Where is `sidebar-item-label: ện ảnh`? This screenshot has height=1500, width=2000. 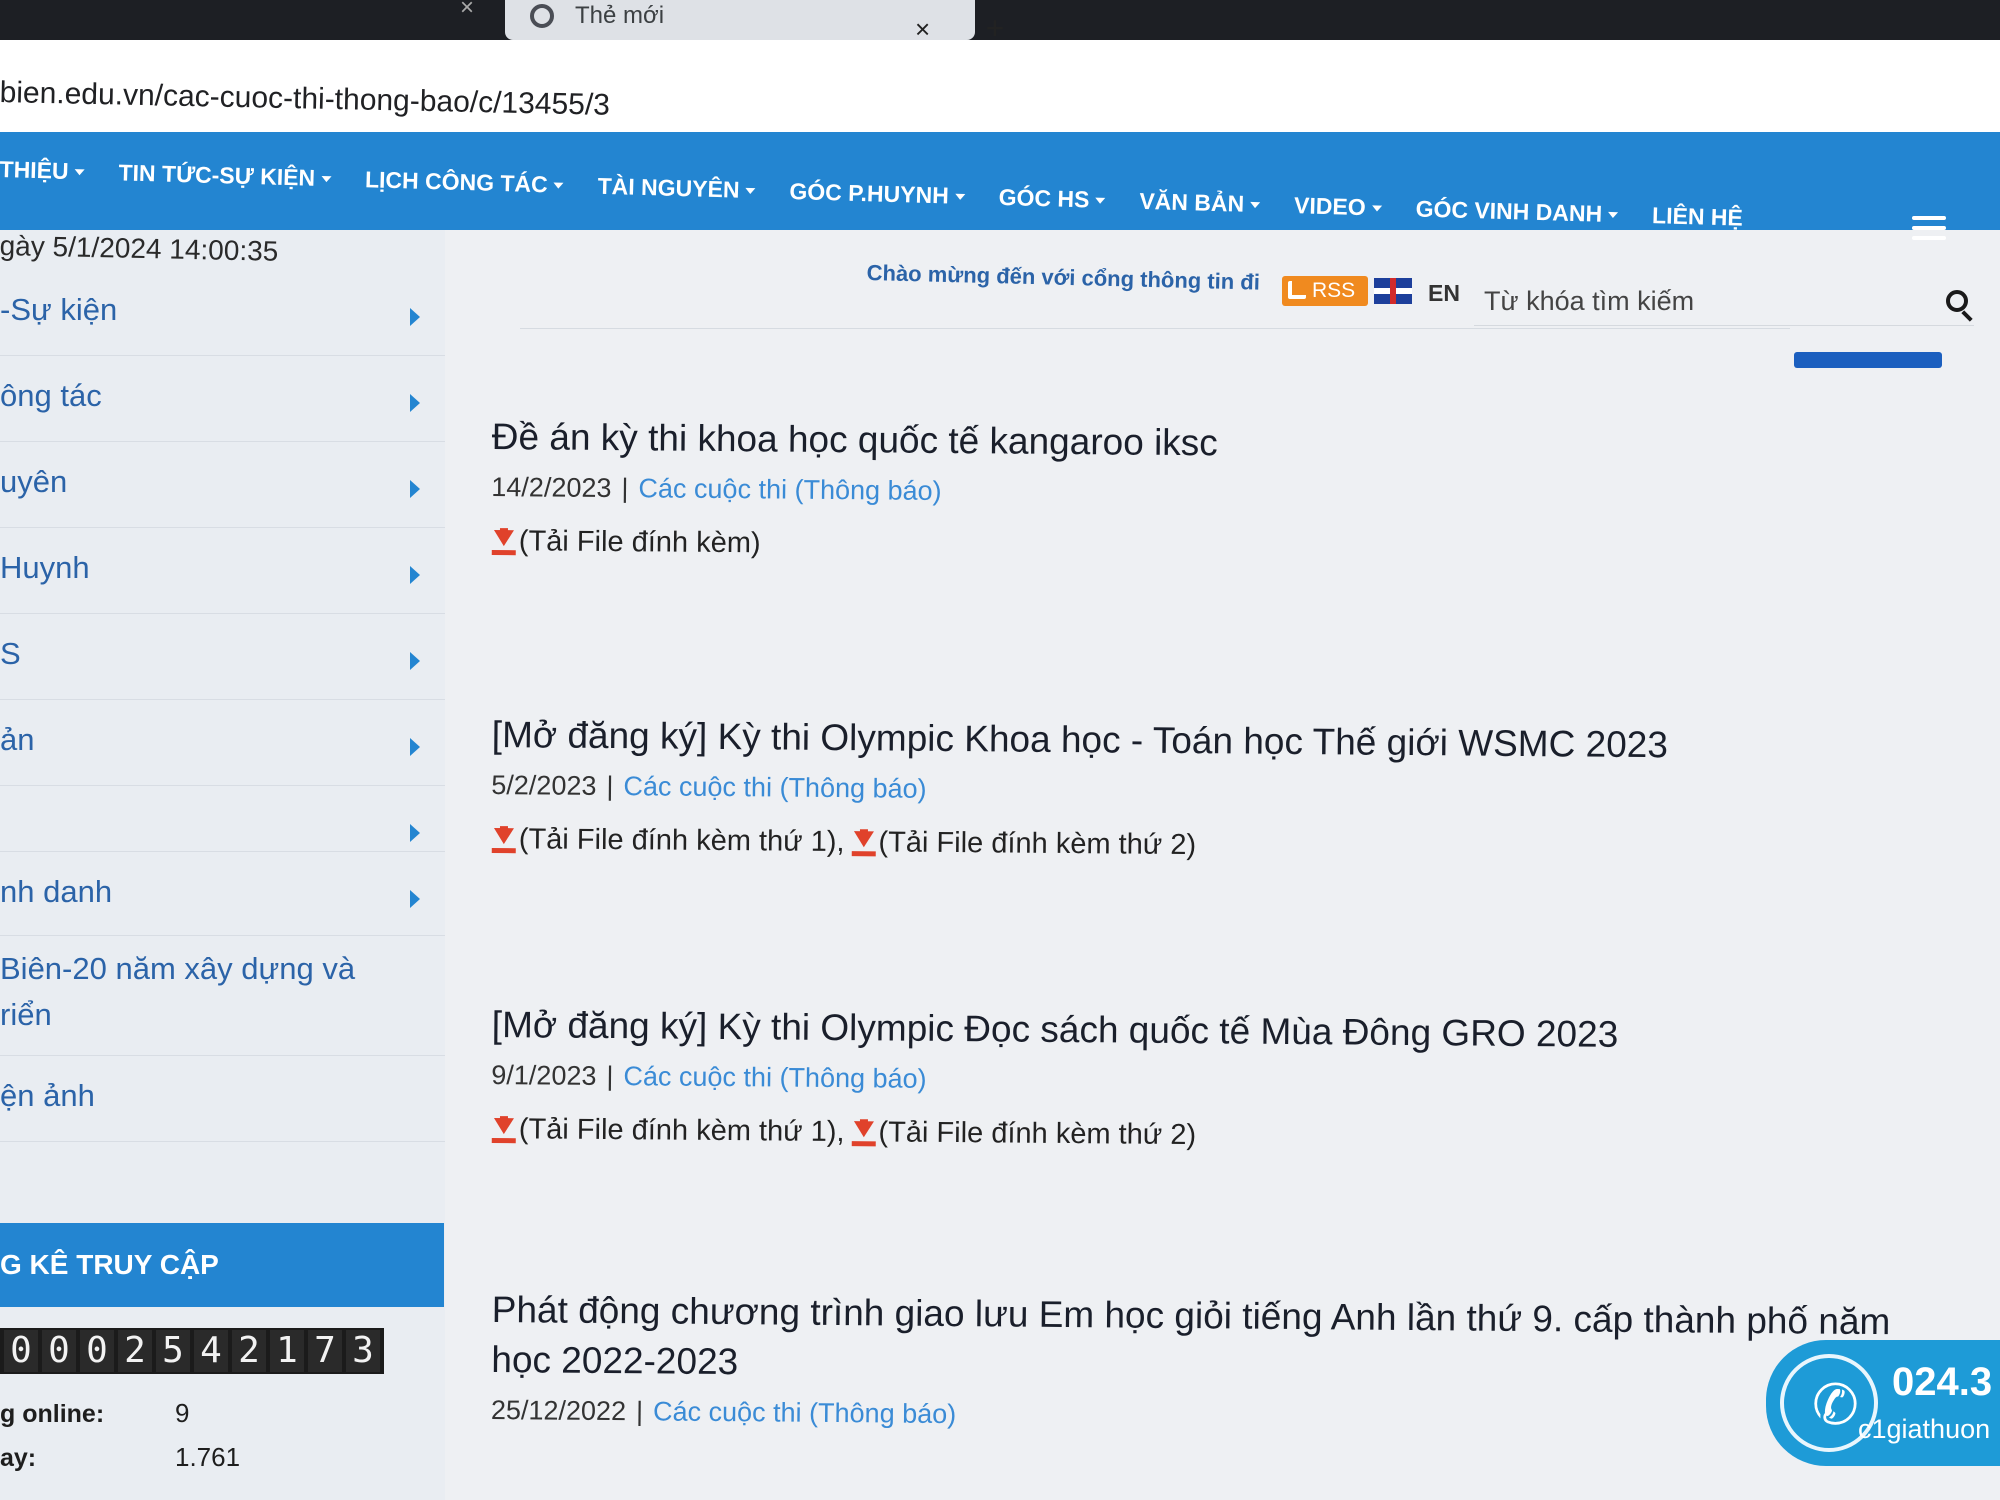
sidebar-item-label: ện ảnh is located at coordinates (47, 1095).